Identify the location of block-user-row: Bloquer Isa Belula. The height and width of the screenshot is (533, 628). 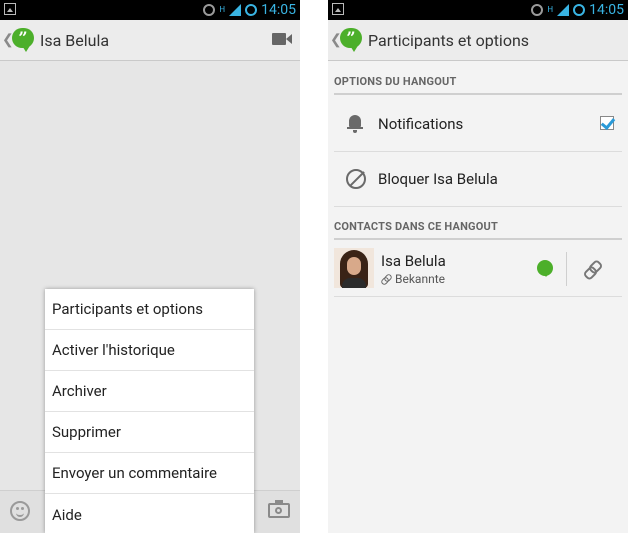
(478, 179).